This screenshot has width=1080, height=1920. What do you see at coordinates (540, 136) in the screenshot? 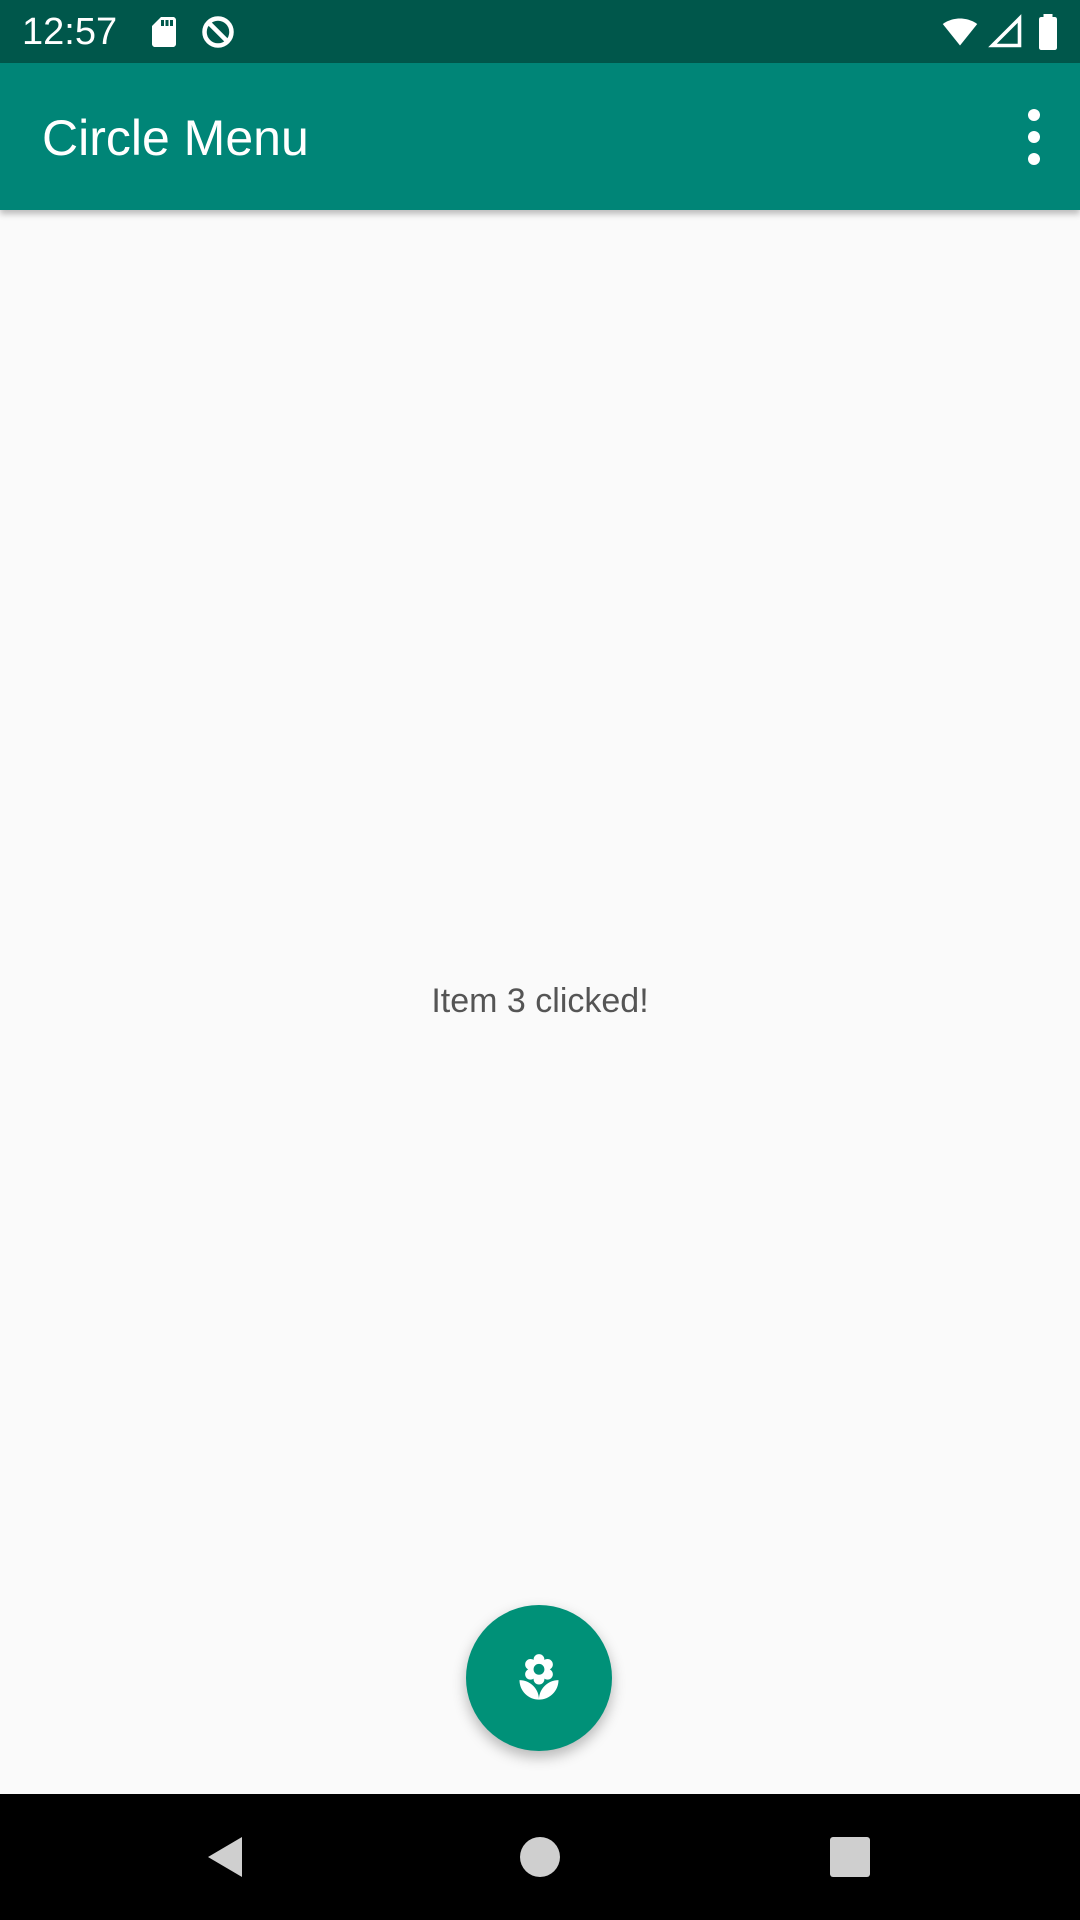
I see `app-bar: Circle Menu` at bounding box center [540, 136].